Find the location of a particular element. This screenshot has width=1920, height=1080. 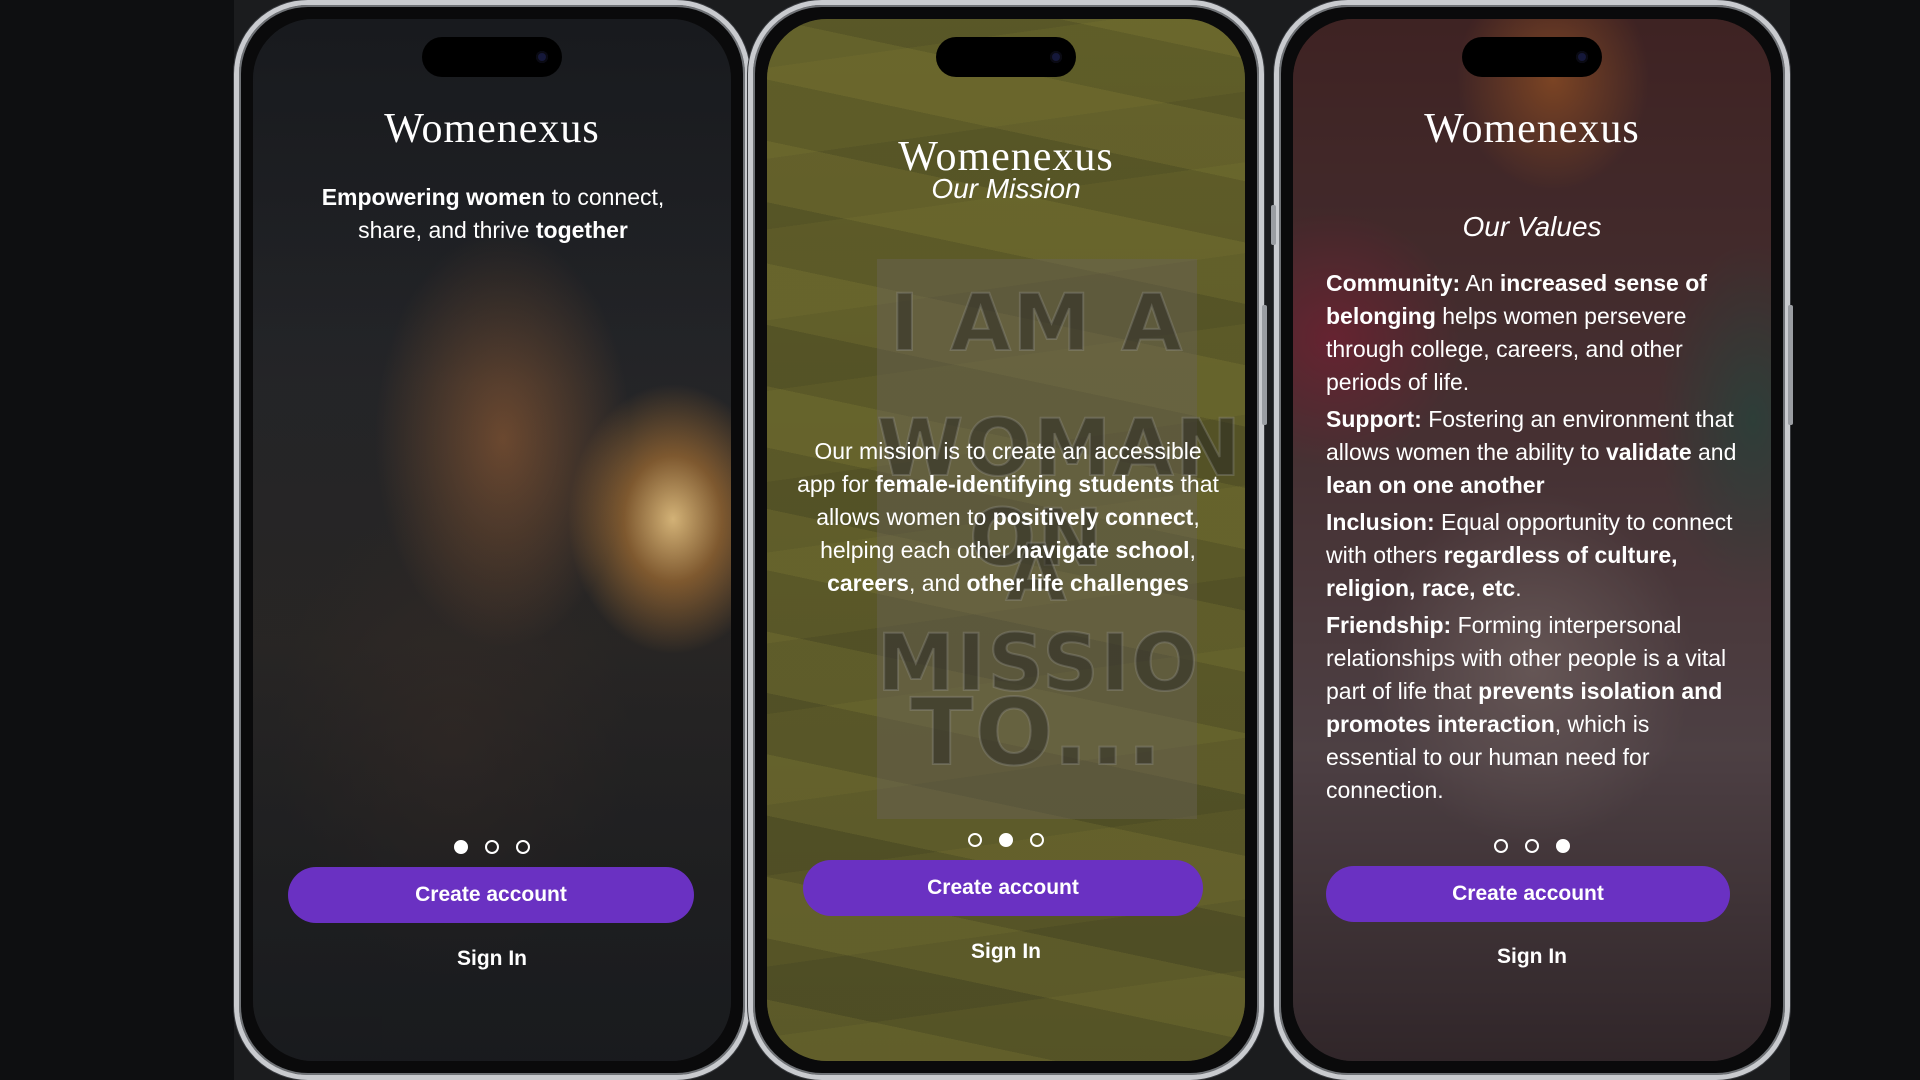

emphasis-text: Support: is located at coordinates (1374, 419).